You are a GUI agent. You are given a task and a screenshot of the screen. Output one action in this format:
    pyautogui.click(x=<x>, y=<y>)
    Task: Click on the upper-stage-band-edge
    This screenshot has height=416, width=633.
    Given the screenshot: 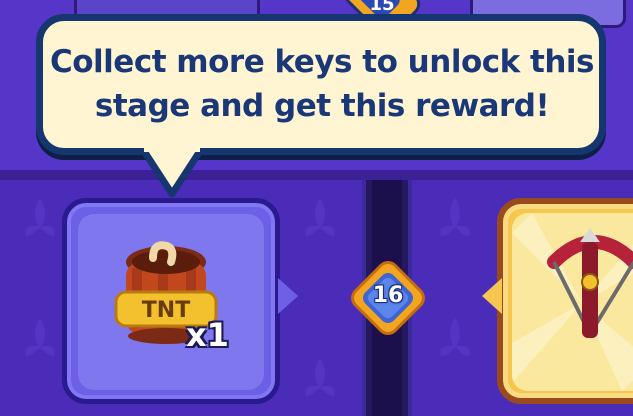 What is the action you would take?
    pyautogui.click(x=316, y=175)
    